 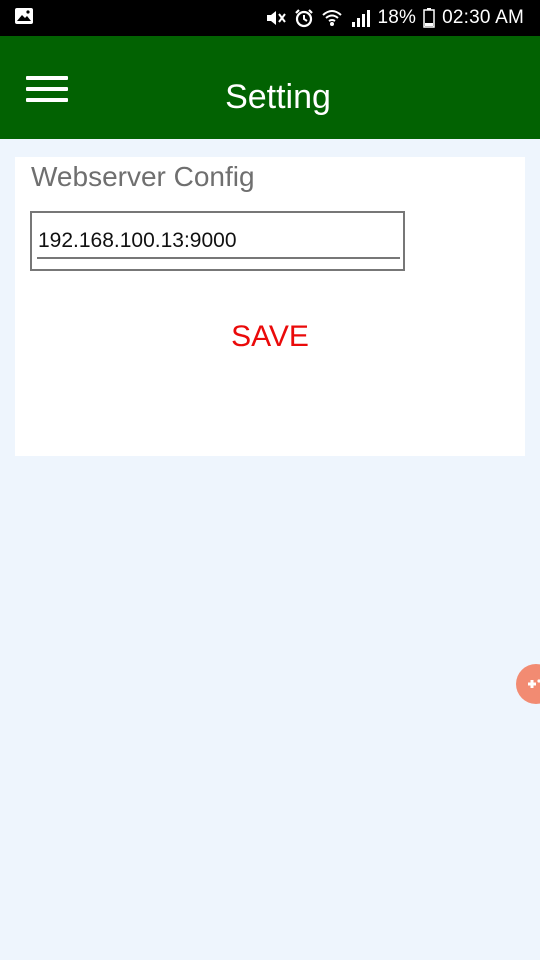 What do you see at coordinates (429, 18) in the screenshot?
I see `battery-icon` at bounding box center [429, 18].